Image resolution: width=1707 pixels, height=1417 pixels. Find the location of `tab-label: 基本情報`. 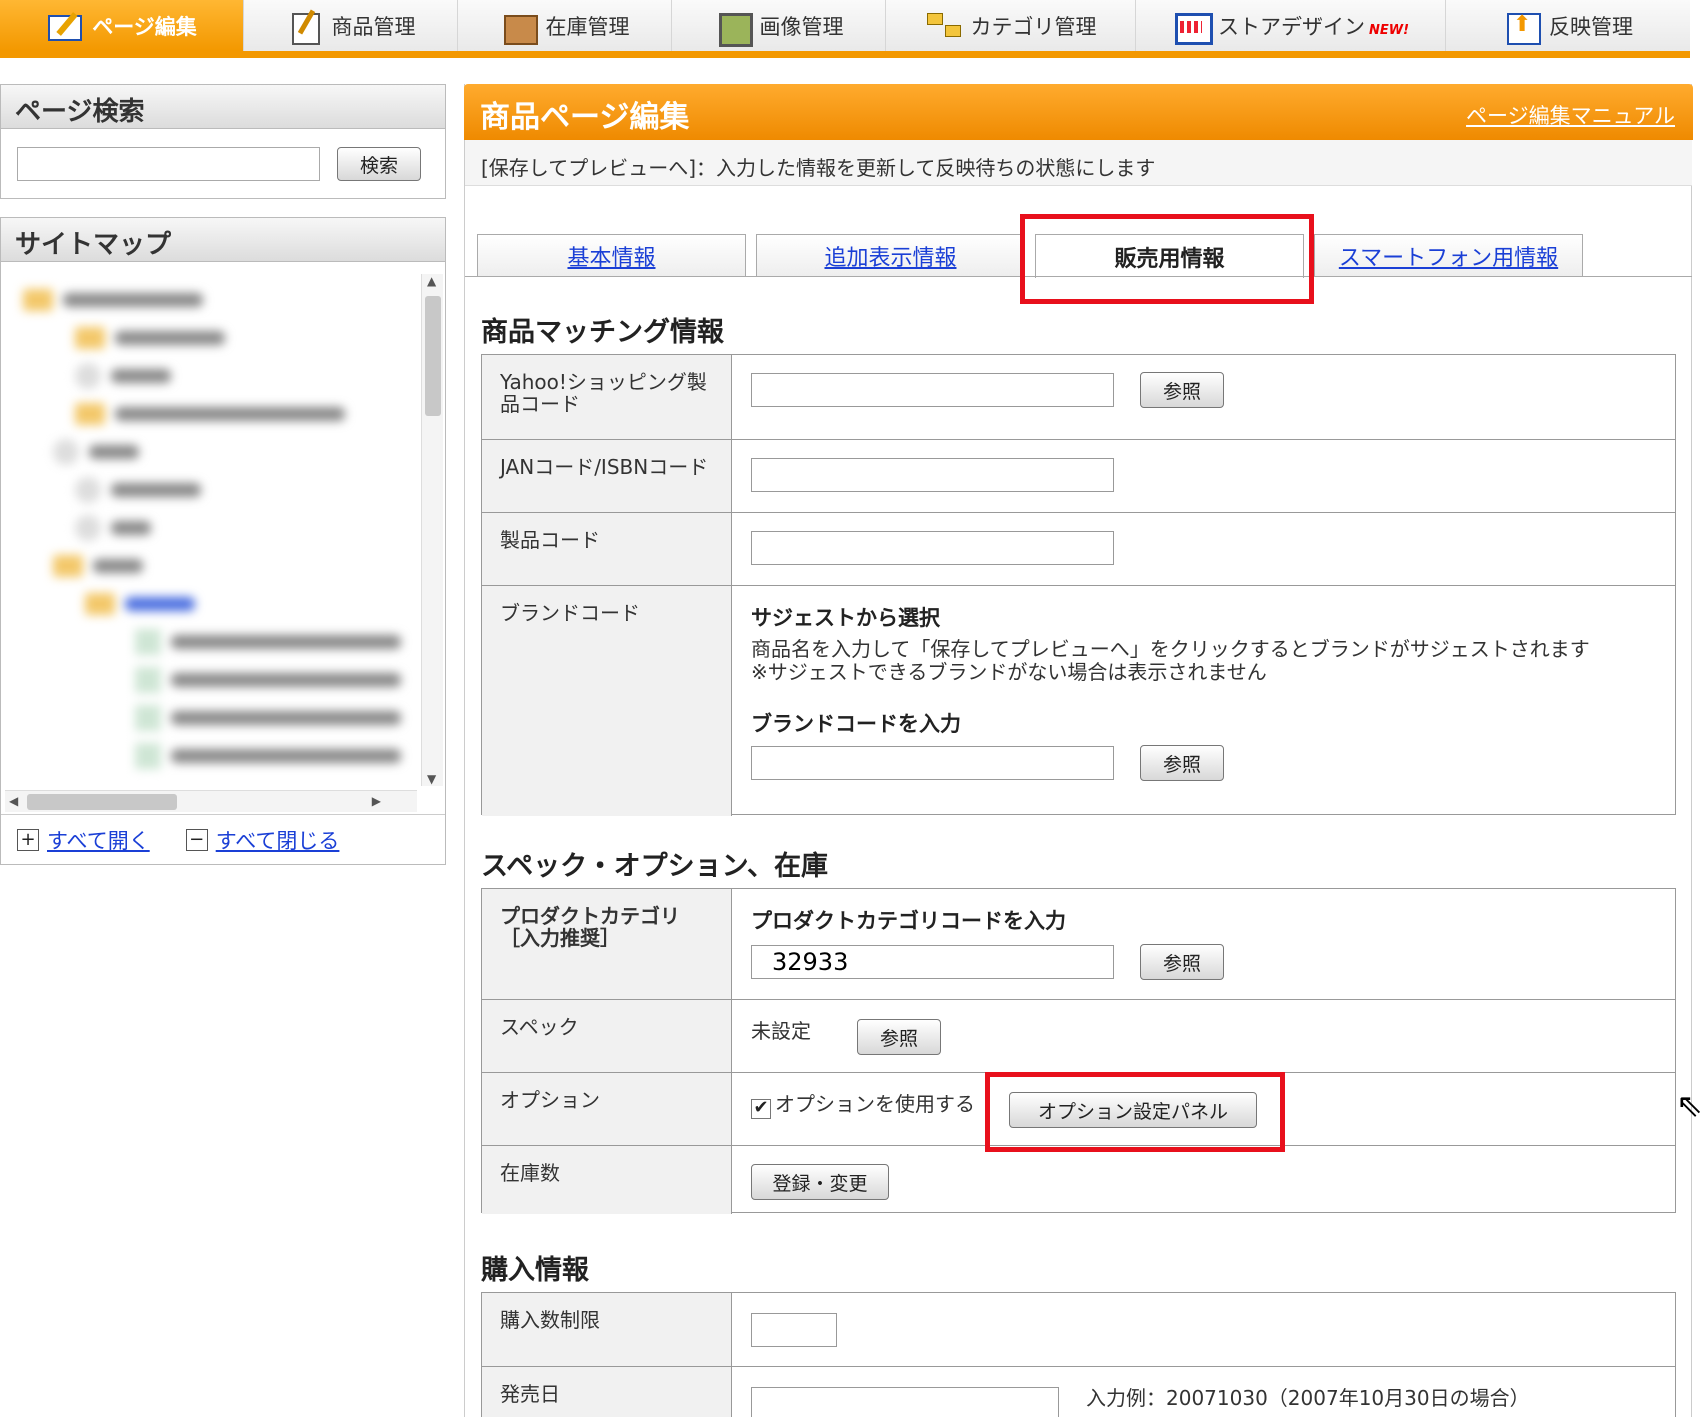

tab-label: 基本情報 is located at coordinates (611, 256).